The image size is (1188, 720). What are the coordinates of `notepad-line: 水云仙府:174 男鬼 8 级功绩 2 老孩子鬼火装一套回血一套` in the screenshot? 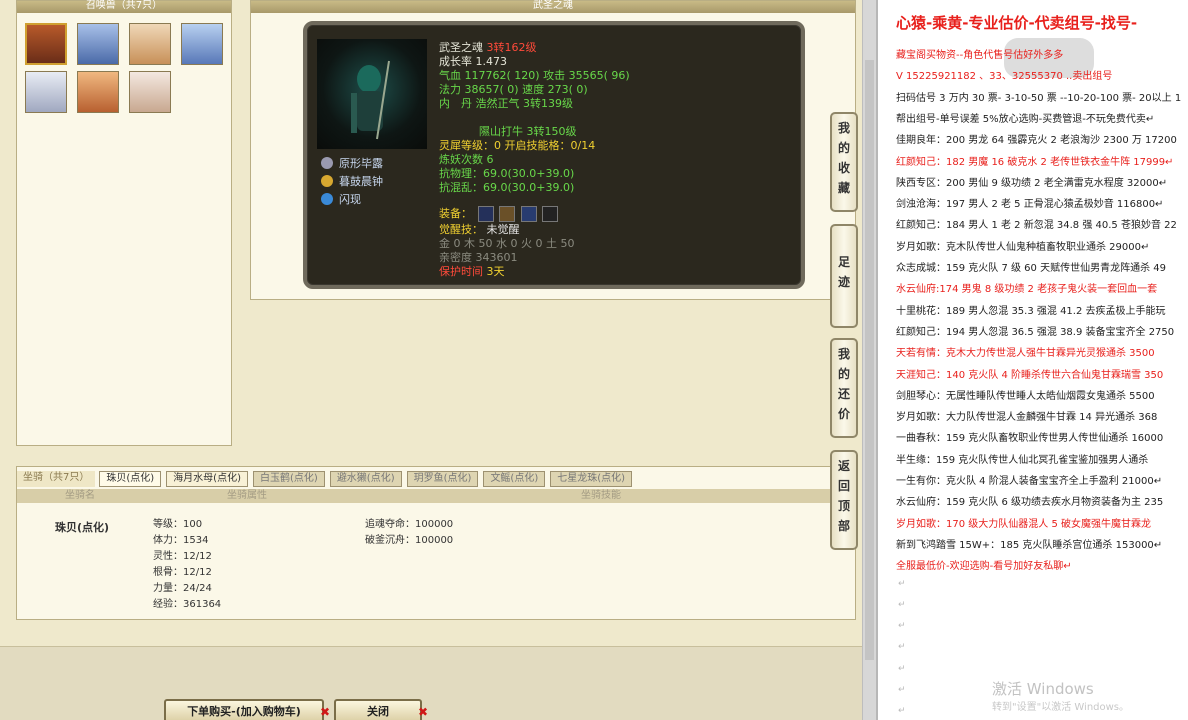 It's located at (1027, 290).